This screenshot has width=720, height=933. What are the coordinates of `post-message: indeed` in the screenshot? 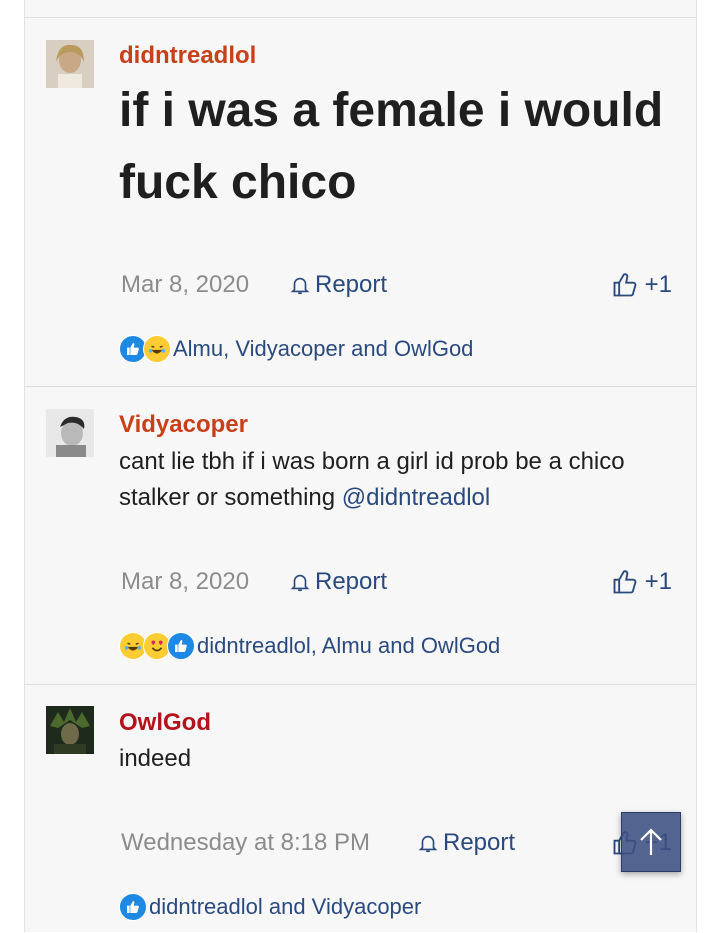 It's located at (155, 758).